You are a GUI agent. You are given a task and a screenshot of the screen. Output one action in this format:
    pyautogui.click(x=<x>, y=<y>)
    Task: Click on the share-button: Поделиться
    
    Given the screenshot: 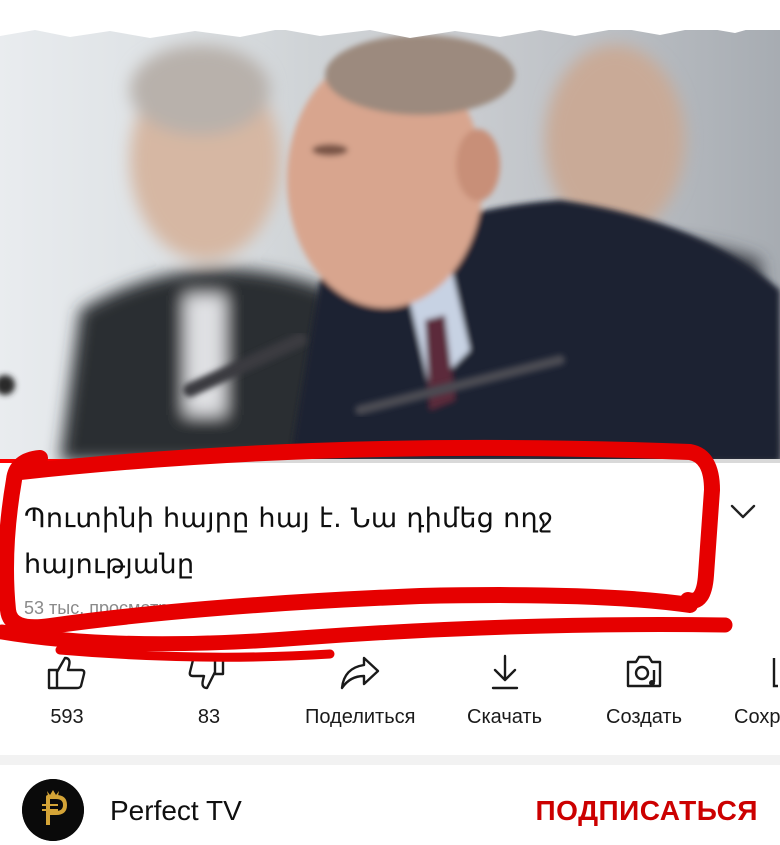 What is the action you would take?
    pyautogui.click(x=360, y=690)
    